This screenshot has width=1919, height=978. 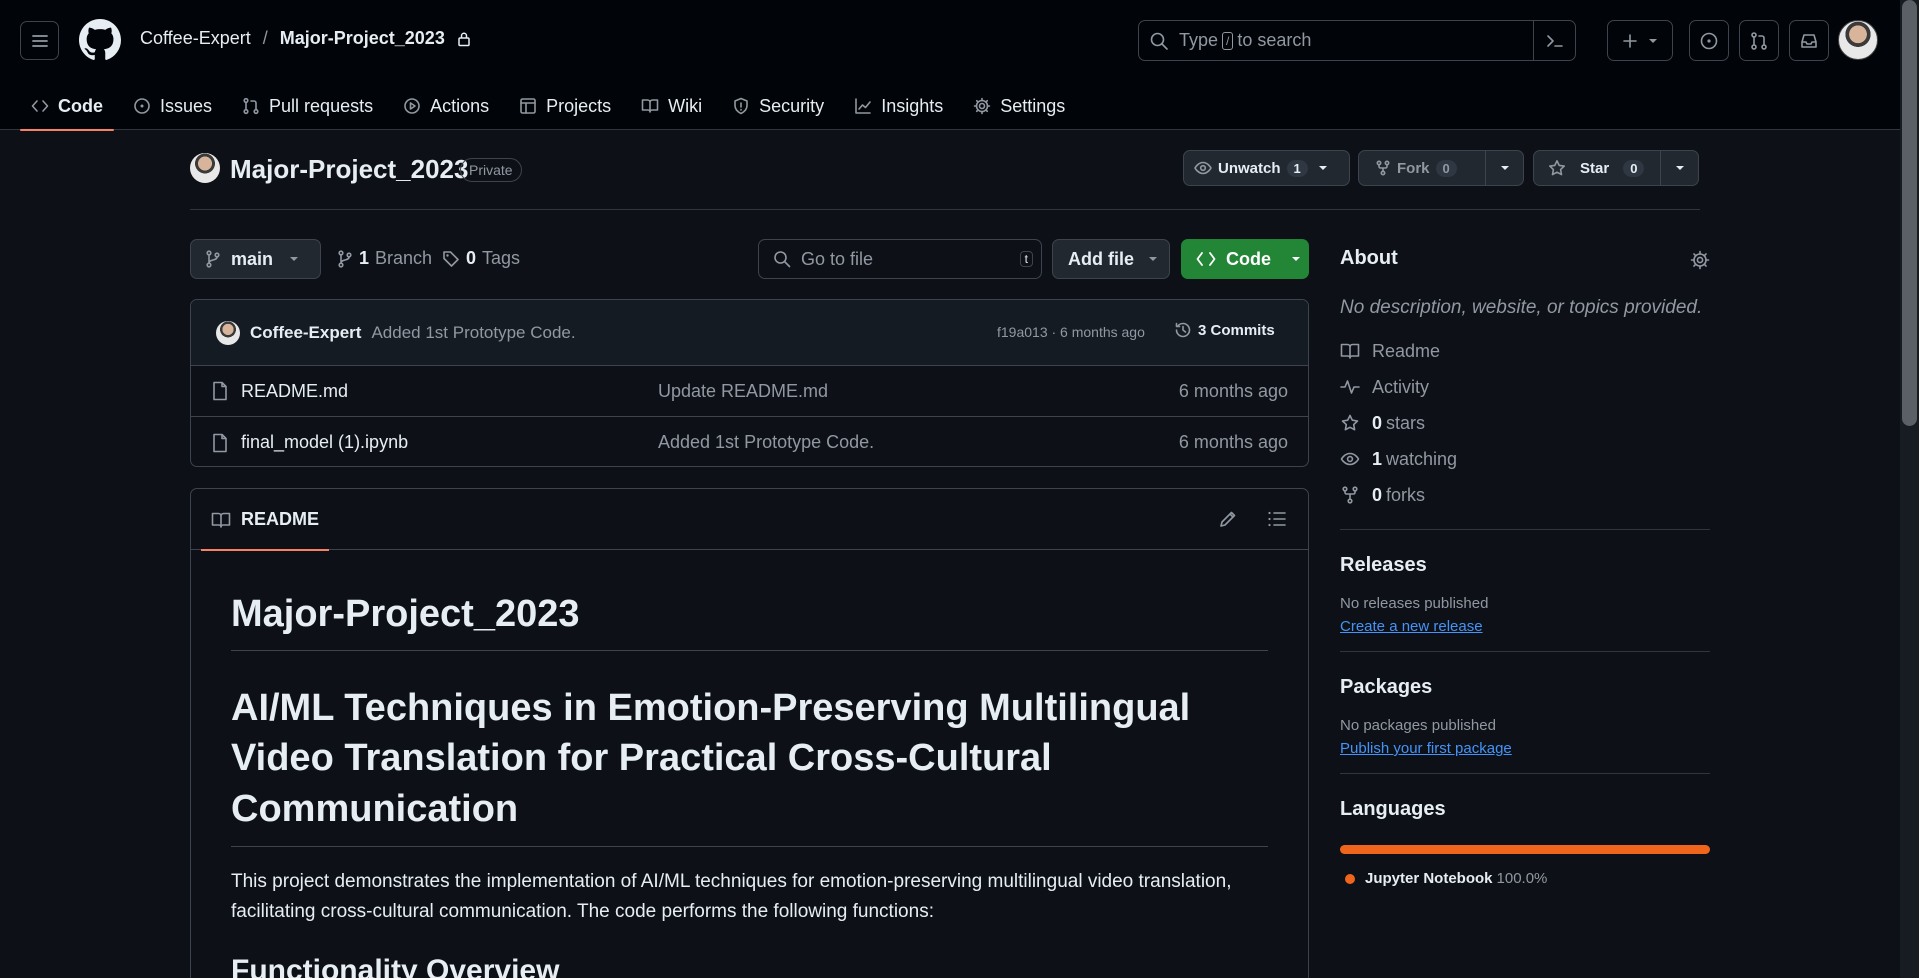 What do you see at coordinates (100, 40) in the screenshot?
I see `github-logo` at bounding box center [100, 40].